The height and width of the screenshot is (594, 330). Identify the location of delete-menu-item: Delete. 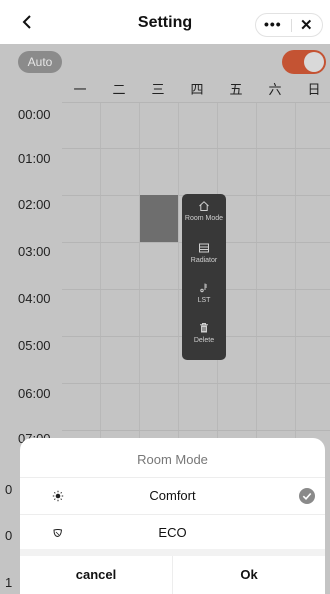
(204, 333).